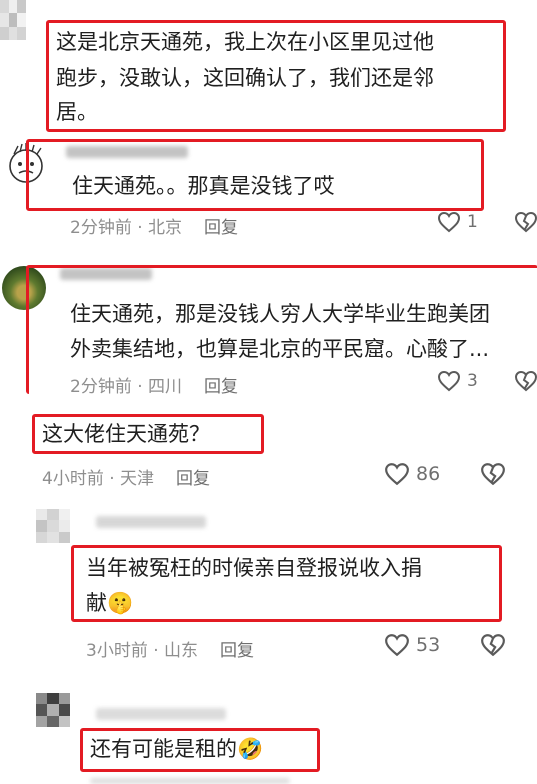 The height and width of the screenshot is (784, 537). Describe the element at coordinates (245, 42) in the screenshot. I see `comment-text-line: 这是北京天通苑，我上次在小区里见过他` at that location.